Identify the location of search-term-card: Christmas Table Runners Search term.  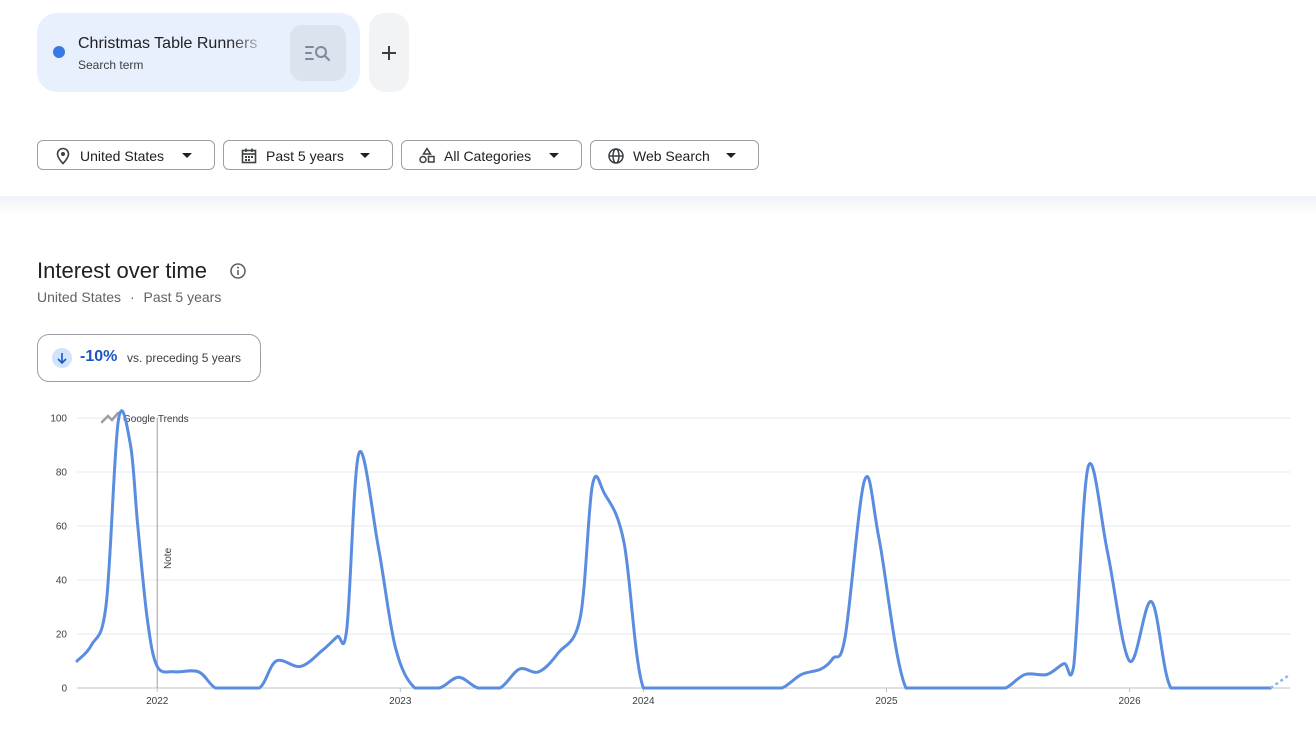
(198, 52).